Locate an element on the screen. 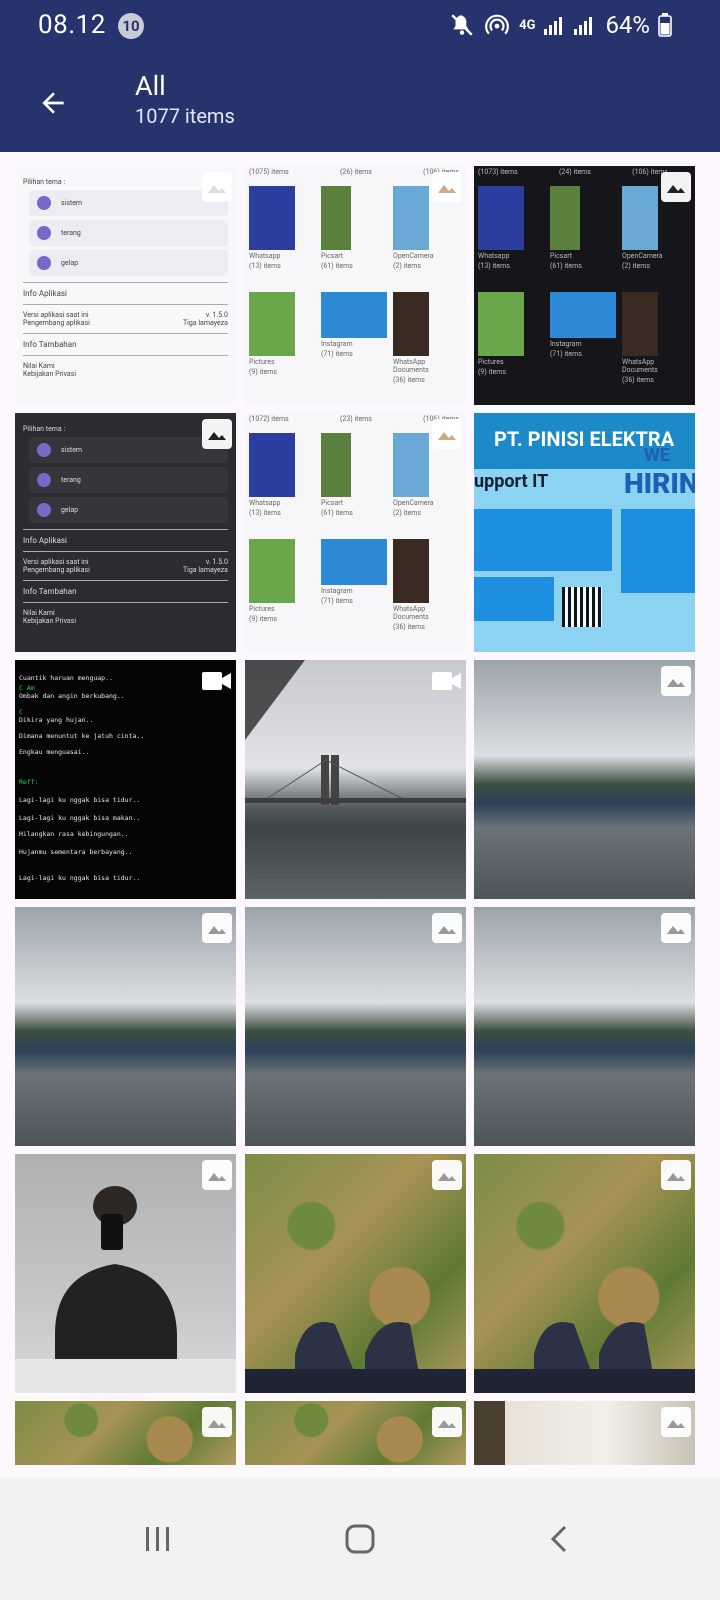 The height and width of the screenshot is (1600, 720). status-bar: 08.12 10 4G 64% is located at coordinates (360, 26).